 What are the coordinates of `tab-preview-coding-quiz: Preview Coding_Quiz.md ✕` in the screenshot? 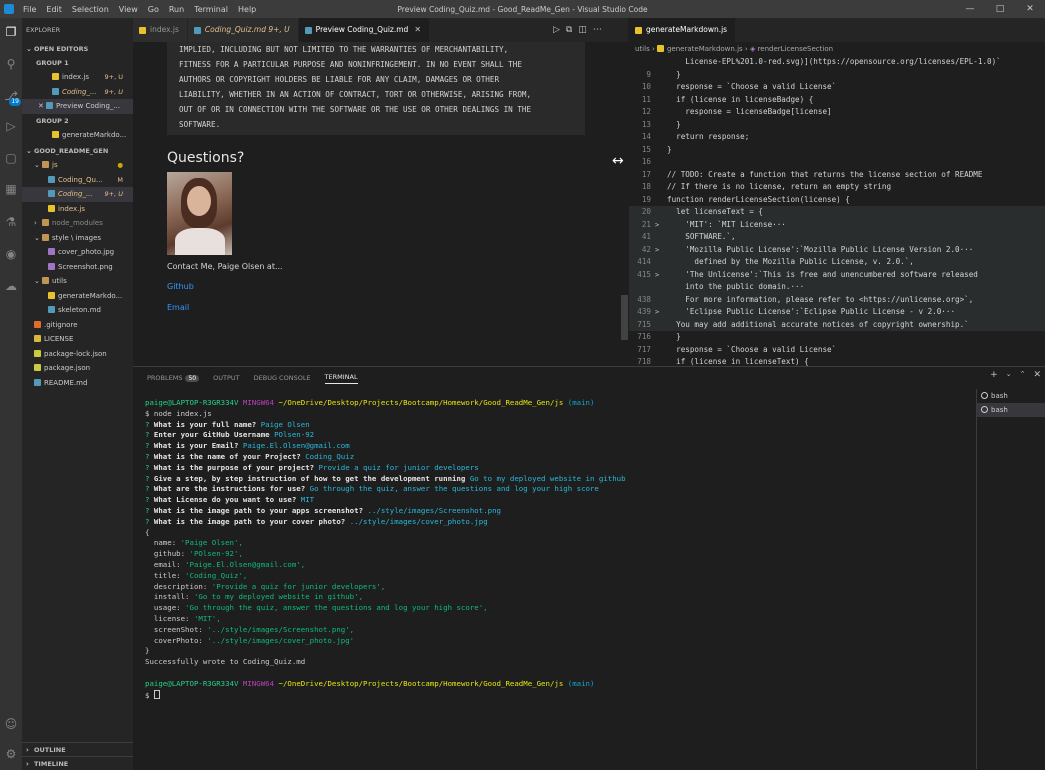 It's located at (364, 30).